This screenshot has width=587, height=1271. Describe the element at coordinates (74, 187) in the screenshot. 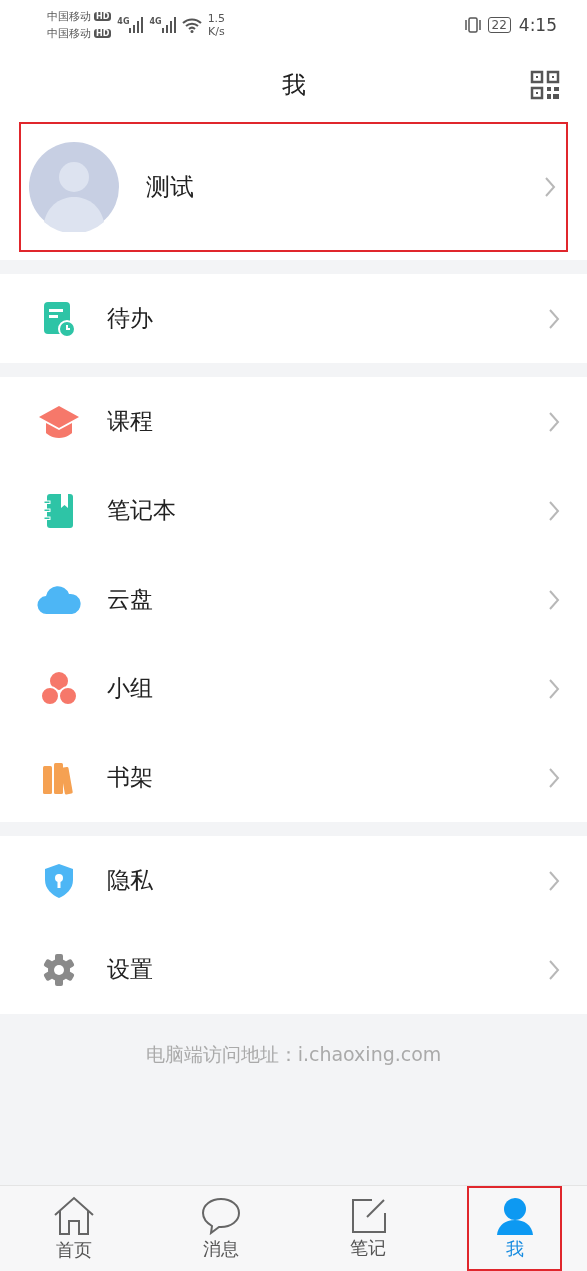

I see `avatar-icon` at that location.